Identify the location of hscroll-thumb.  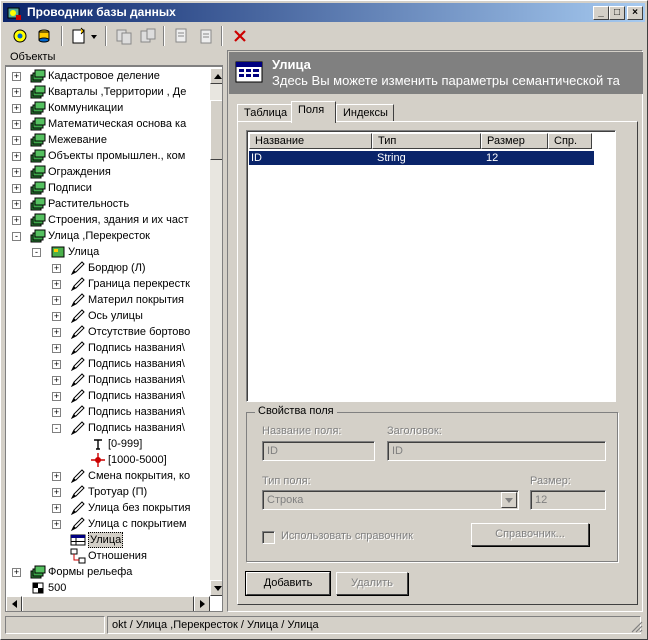
(108, 603).